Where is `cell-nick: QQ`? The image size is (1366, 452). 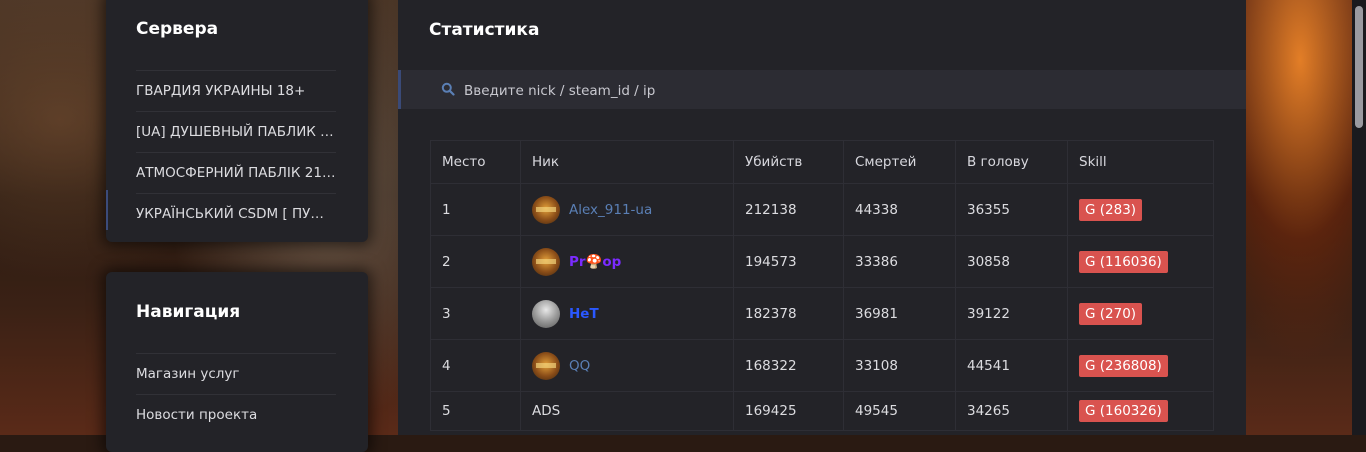
cell-nick: QQ is located at coordinates (627, 365).